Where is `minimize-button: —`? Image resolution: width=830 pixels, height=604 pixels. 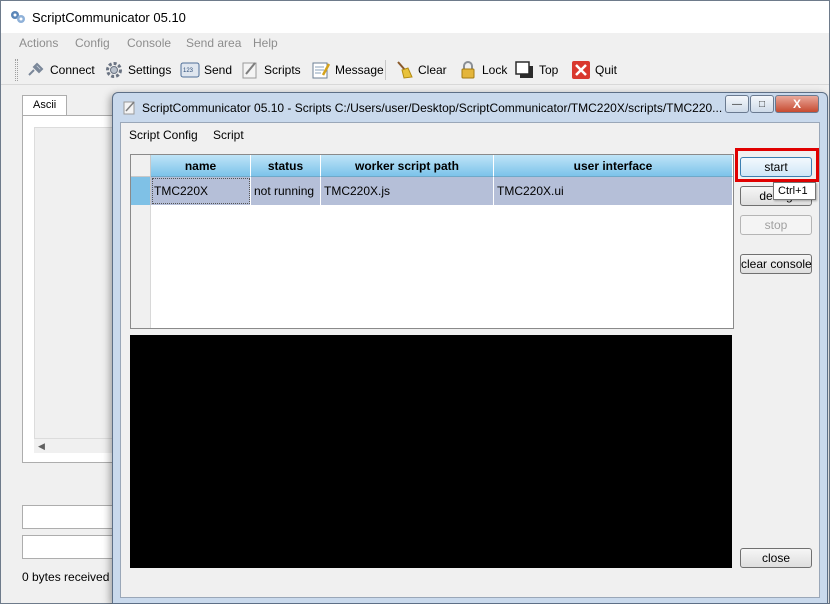 minimize-button: — is located at coordinates (737, 104).